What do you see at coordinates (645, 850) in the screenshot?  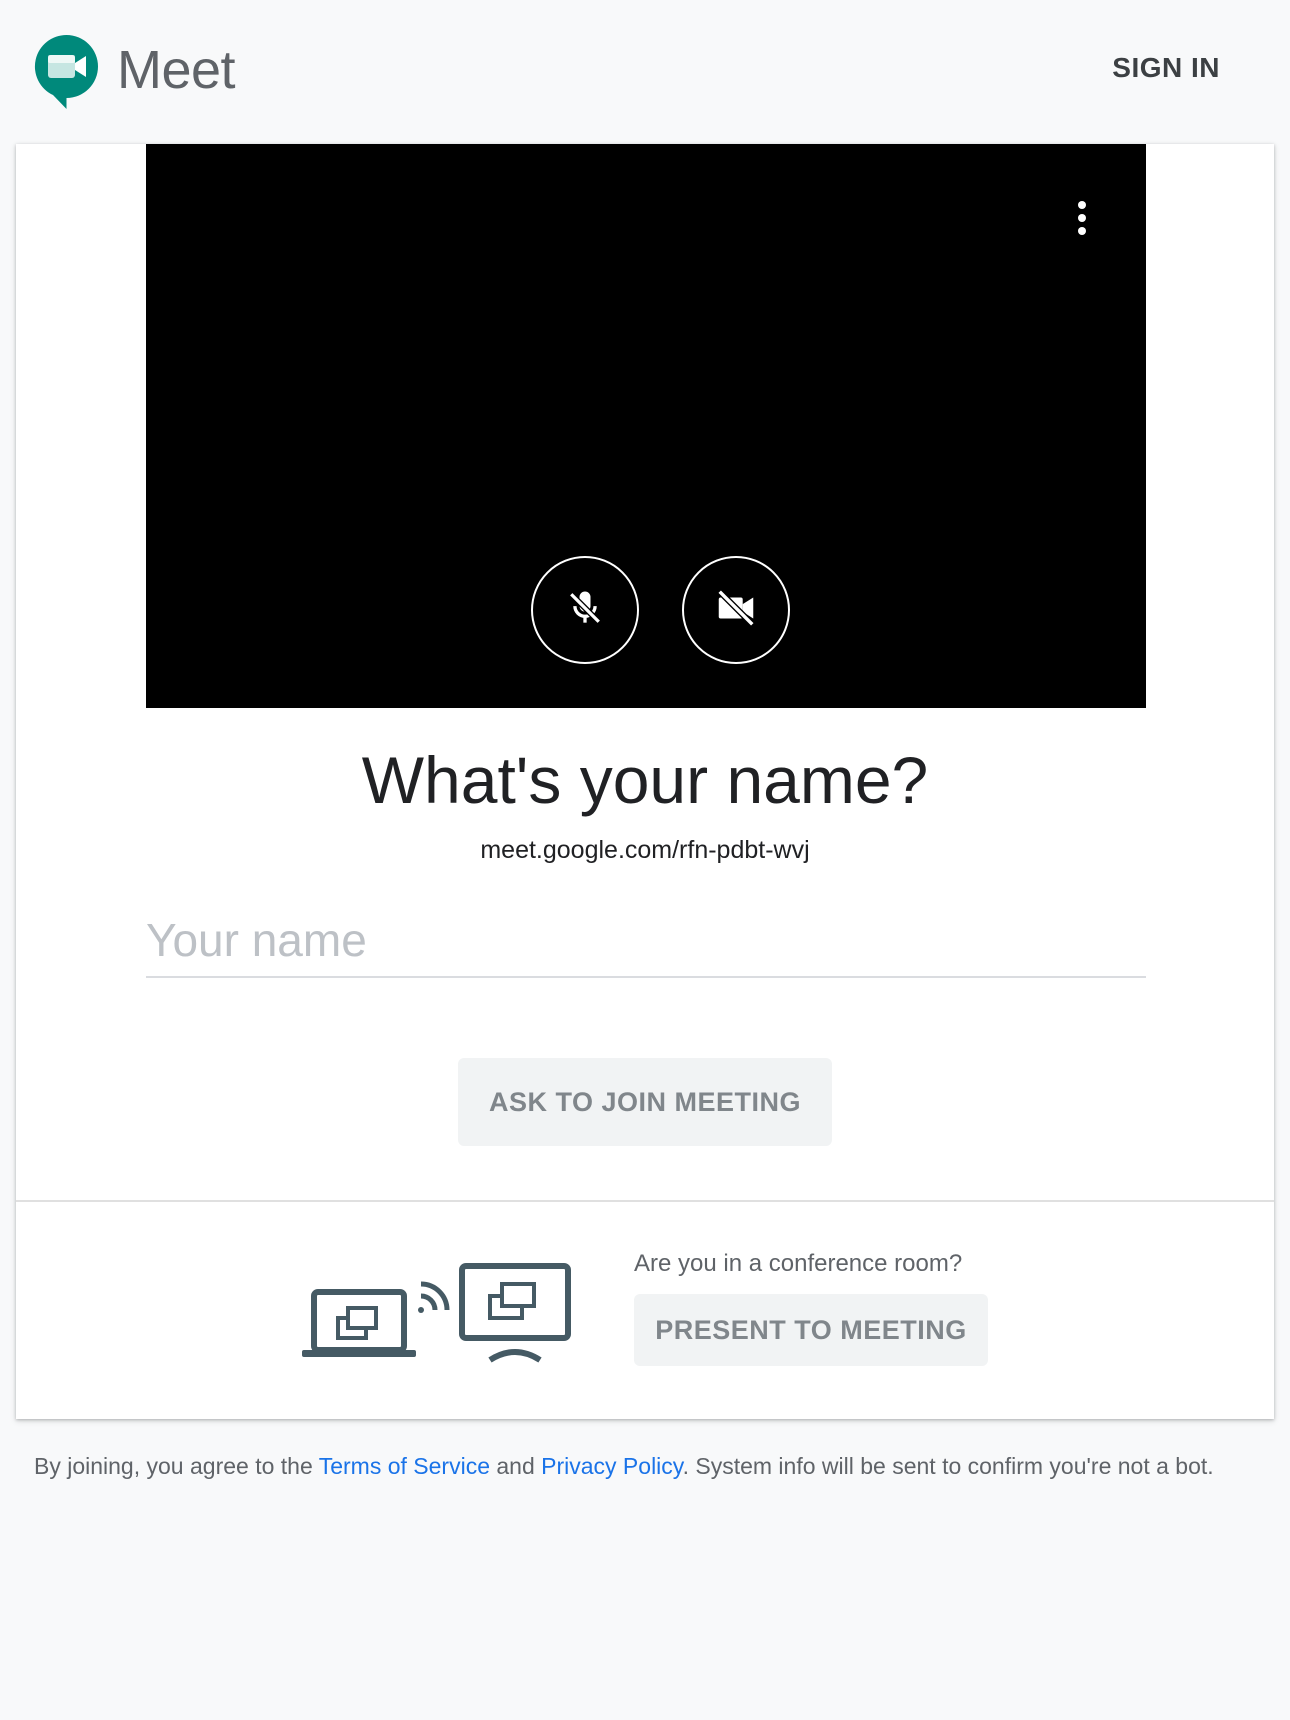 I see `meeting-url: meet.google.com/rfn-pdbt-wvj` at bounding box center [645, 850].